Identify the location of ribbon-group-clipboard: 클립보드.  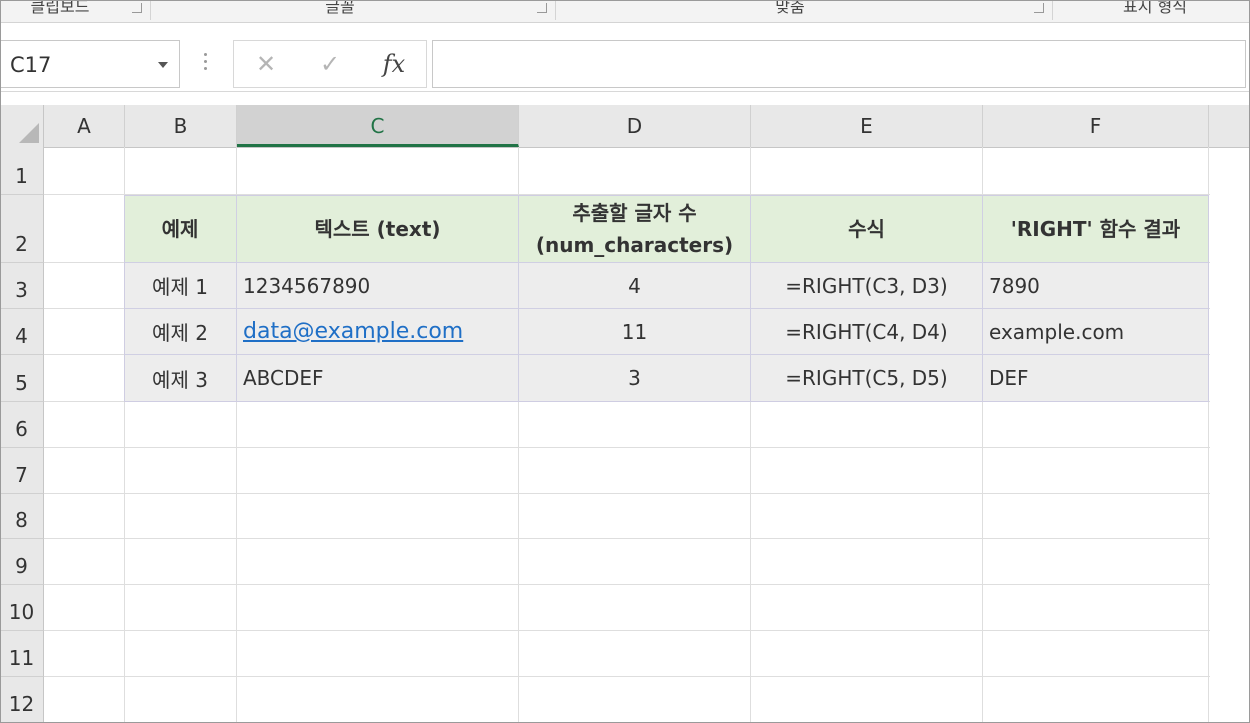
(60, 8).